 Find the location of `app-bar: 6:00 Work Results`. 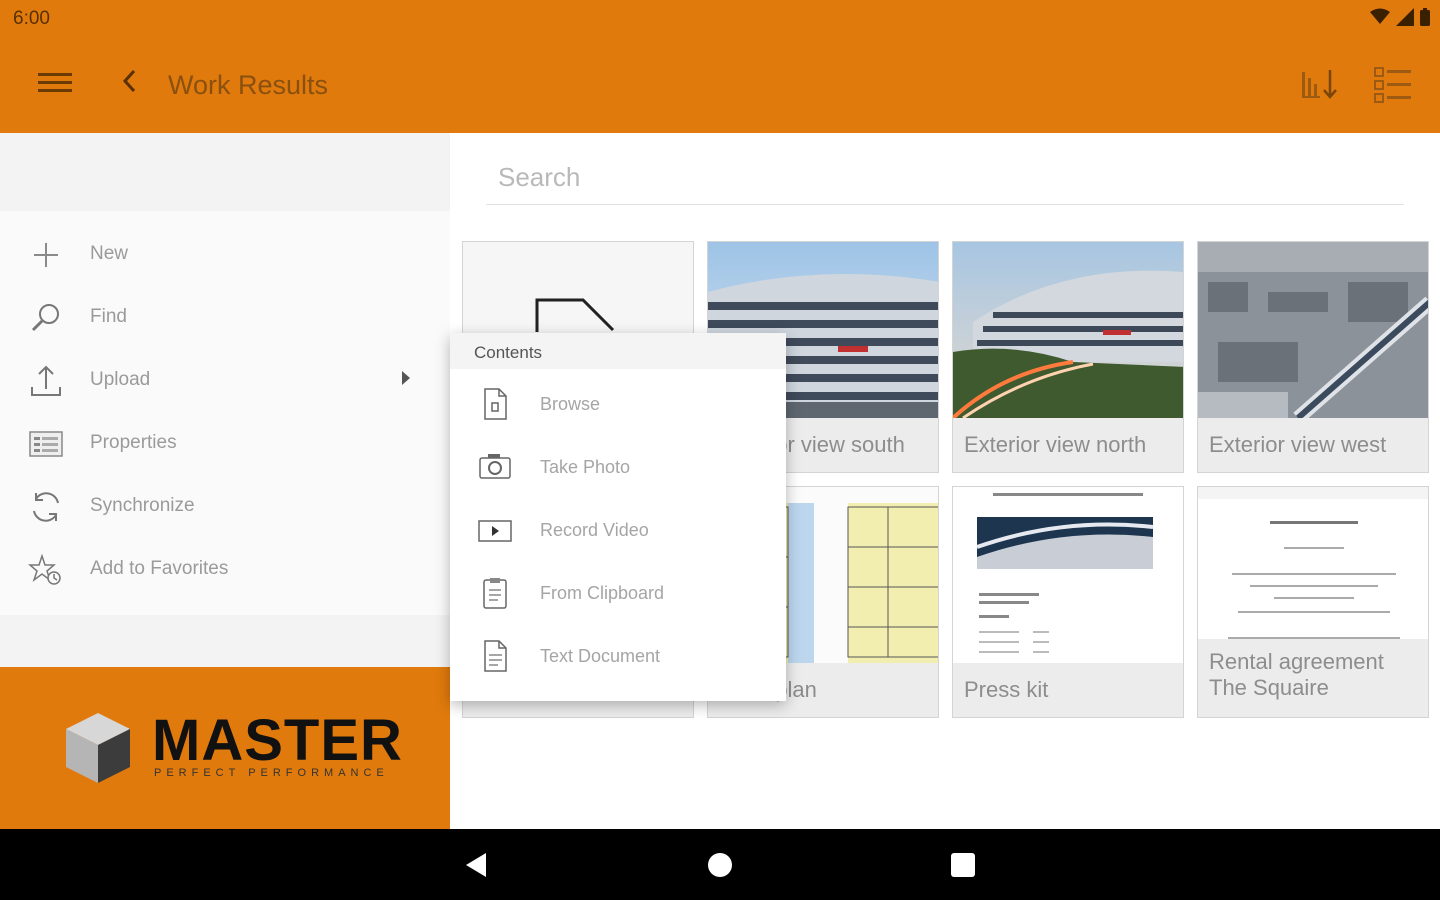

app-bar: 6:00 Work Results is located at coordinates (720, 66).